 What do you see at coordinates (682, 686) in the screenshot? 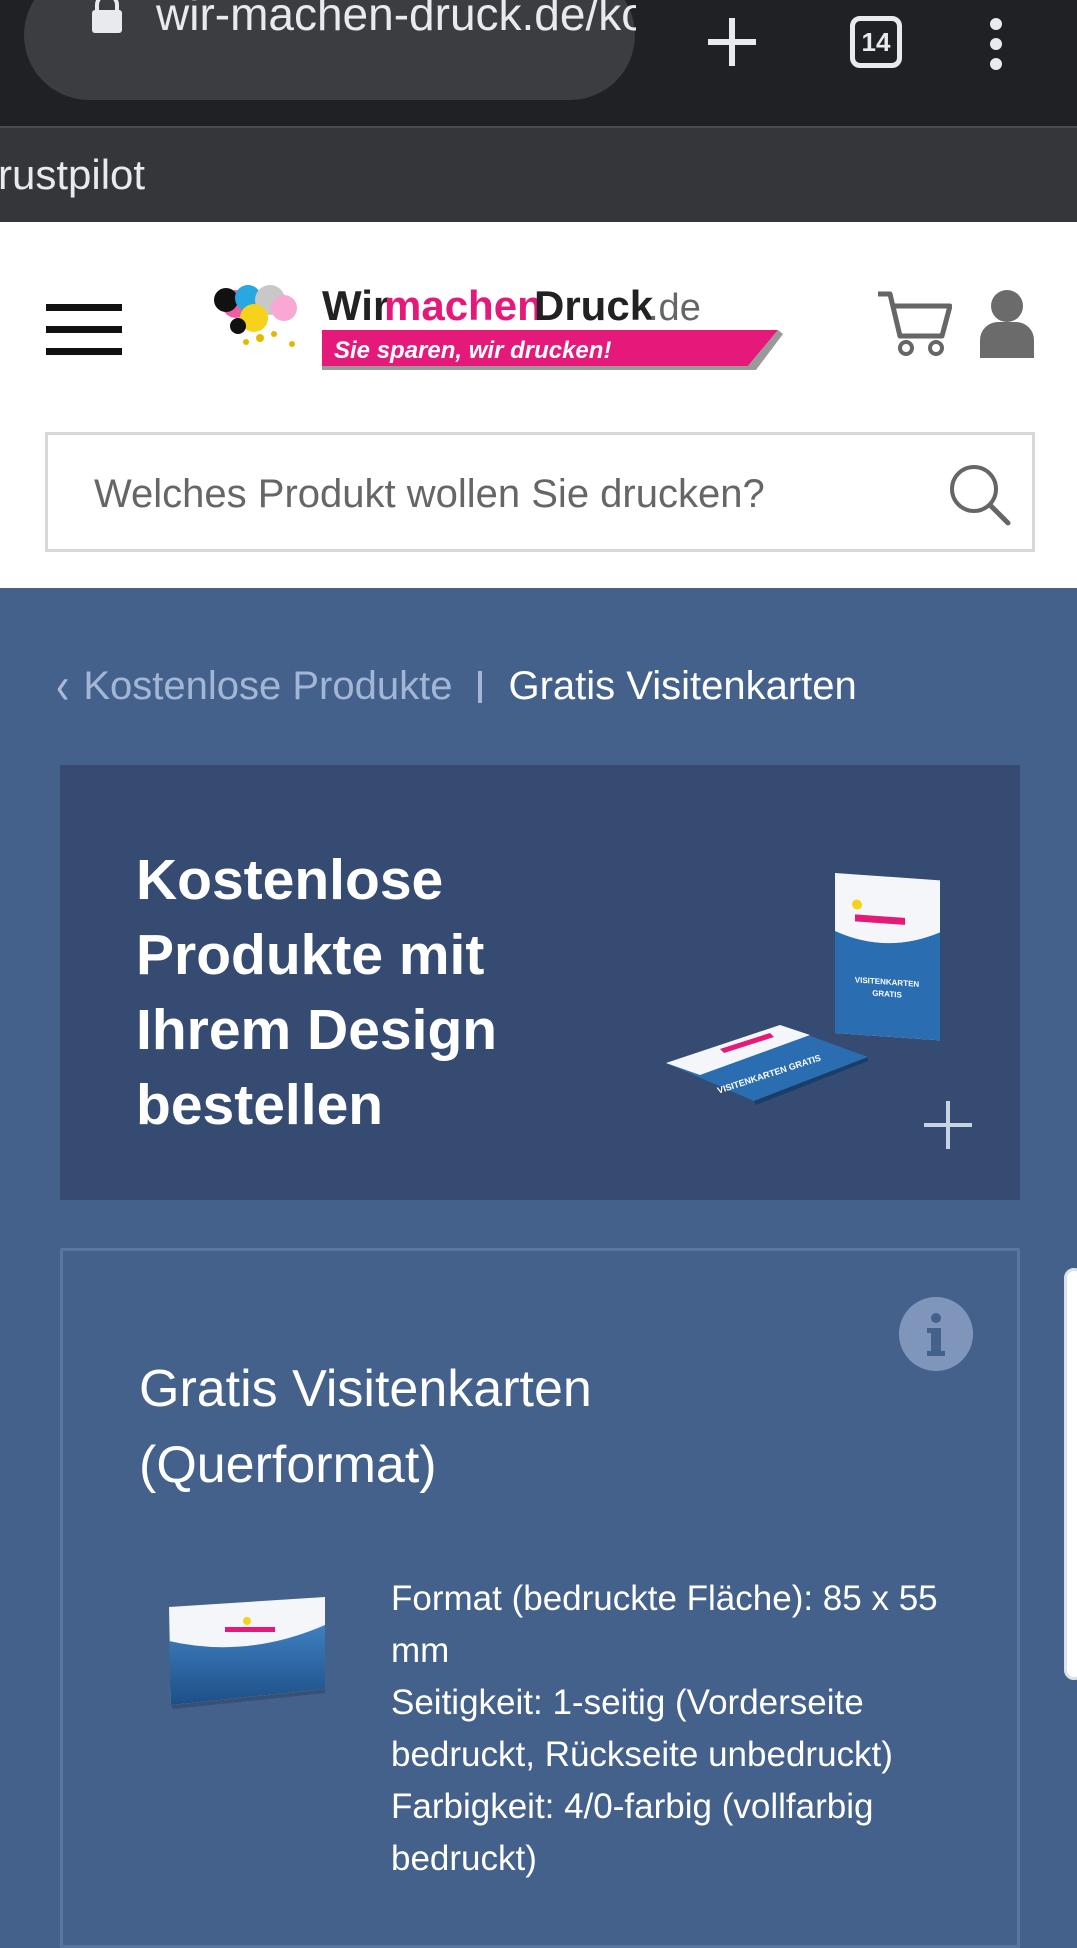
I see `breadcrumb-current: Gratis Visitenkarten` at bounding box center [682, 686].